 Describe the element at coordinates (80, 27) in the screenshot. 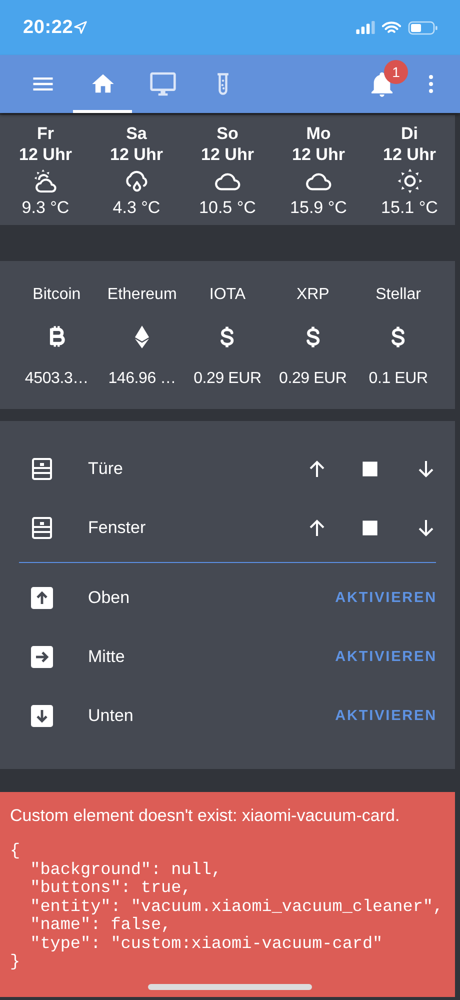

I see `location-arrow-icon` at that location.